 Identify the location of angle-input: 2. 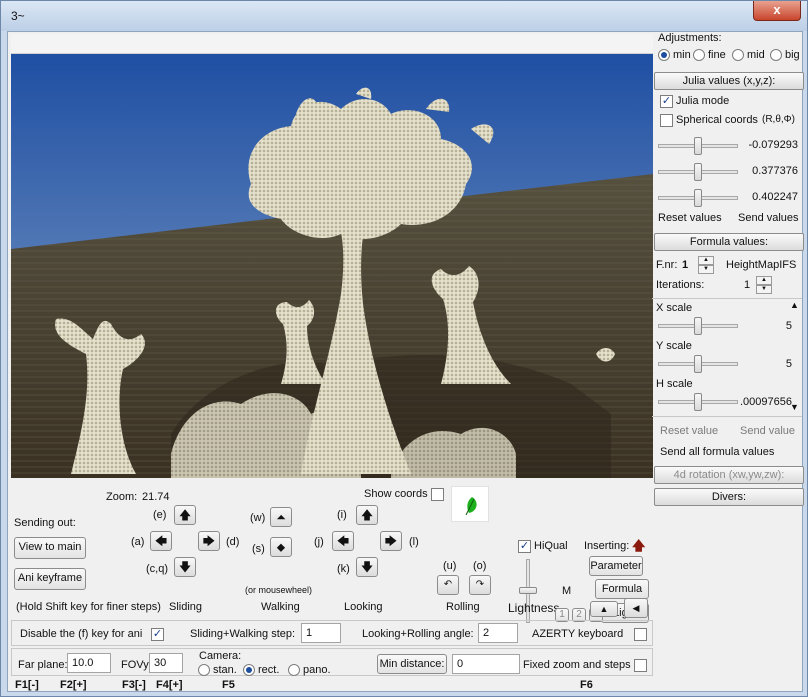
(498, 633).